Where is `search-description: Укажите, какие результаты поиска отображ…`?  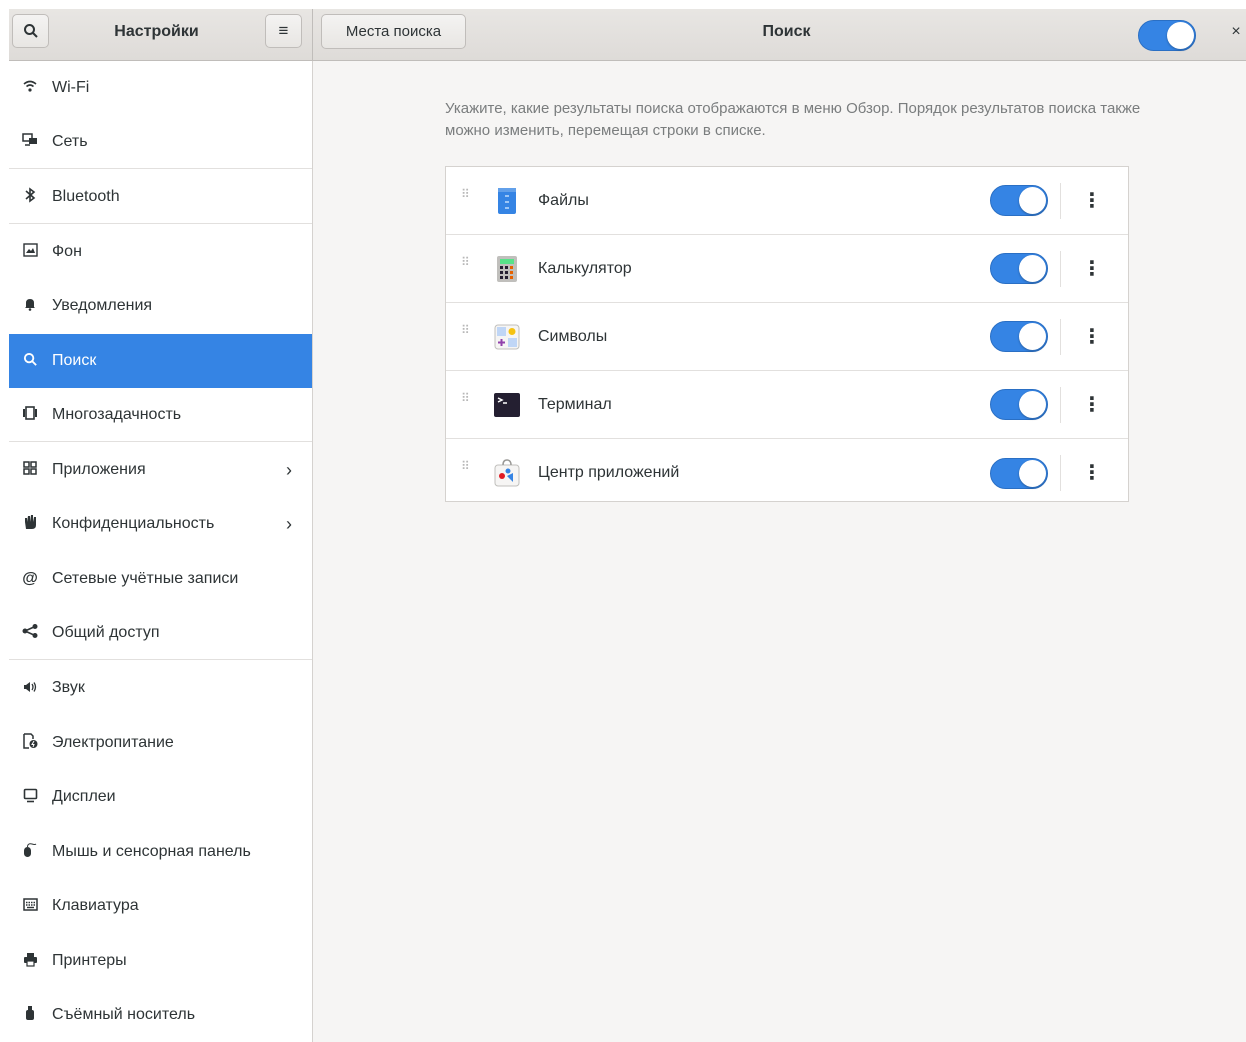
search-description: Укажите, какие результаты поиска отображ… is located at coordinates (793, 119).